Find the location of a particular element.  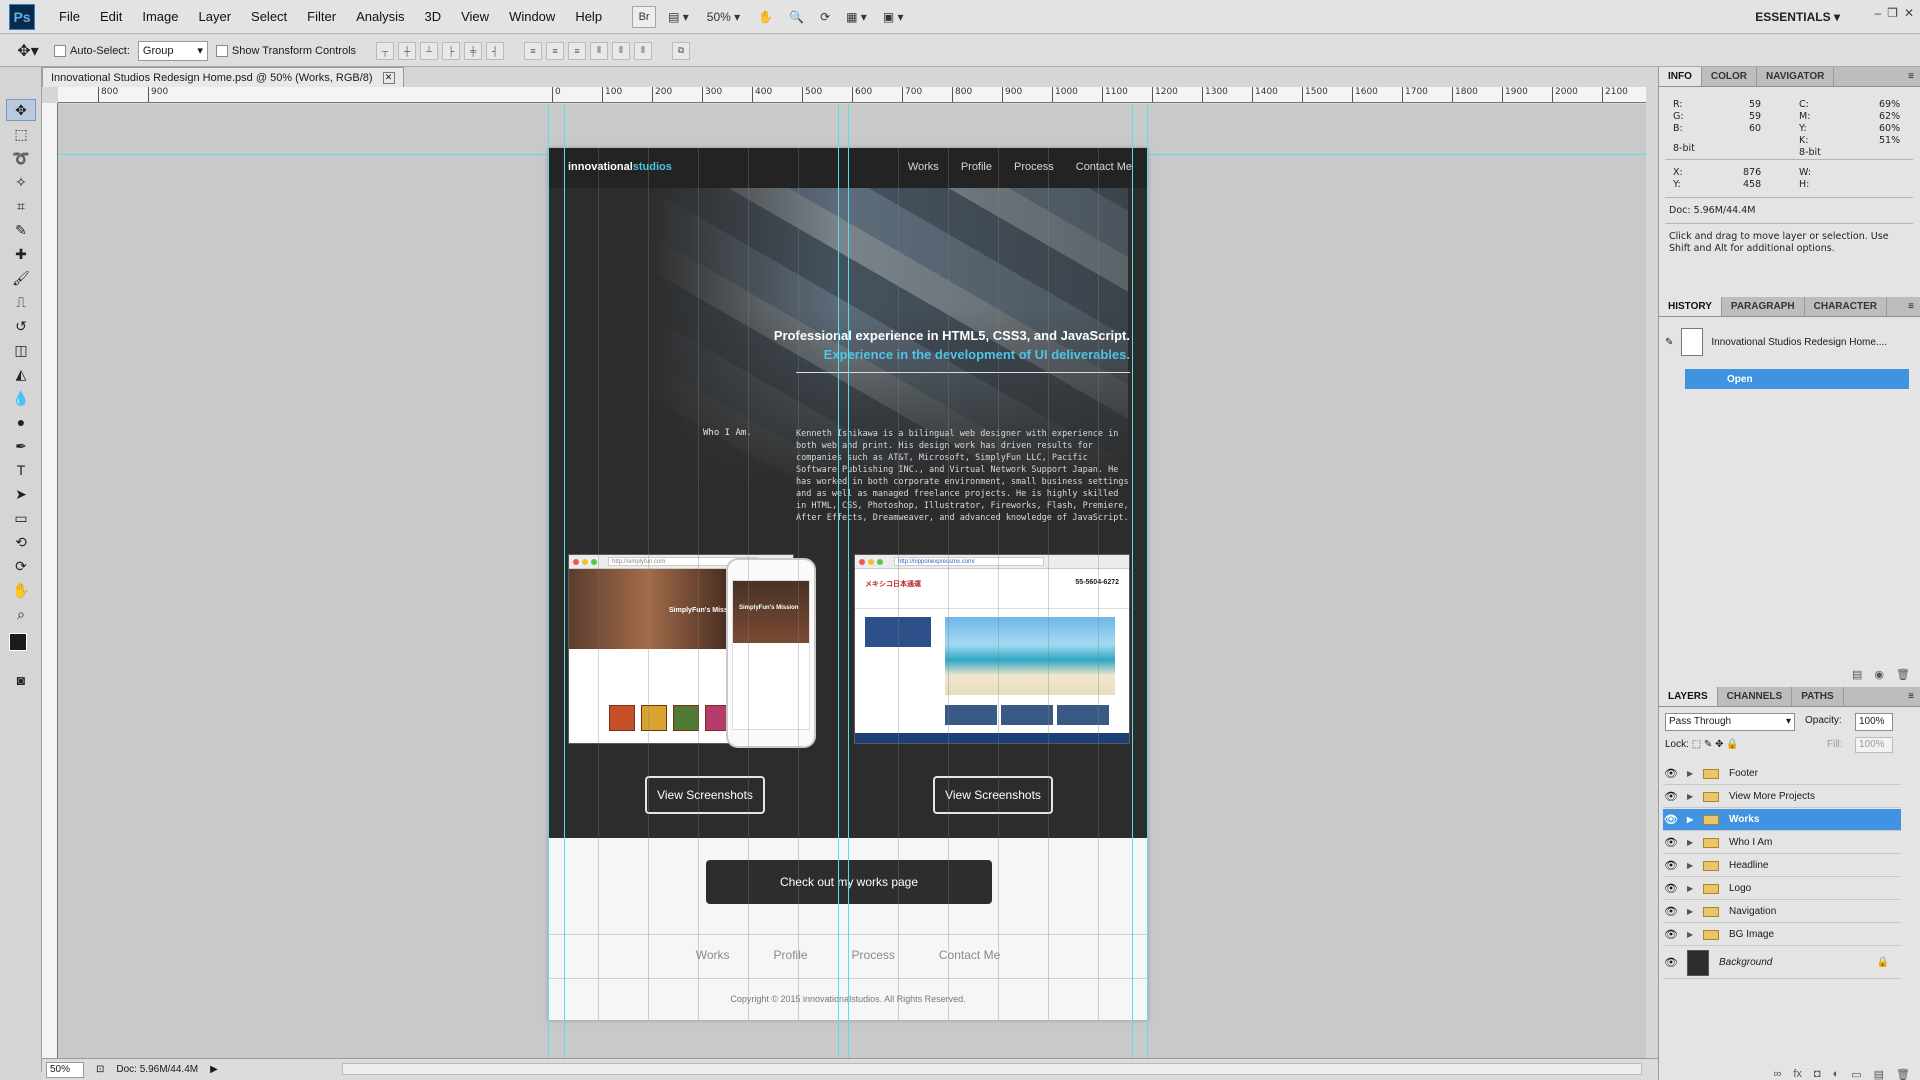

screen-mode-icon: ▣ ▾ is located at coordinates (893, 17).